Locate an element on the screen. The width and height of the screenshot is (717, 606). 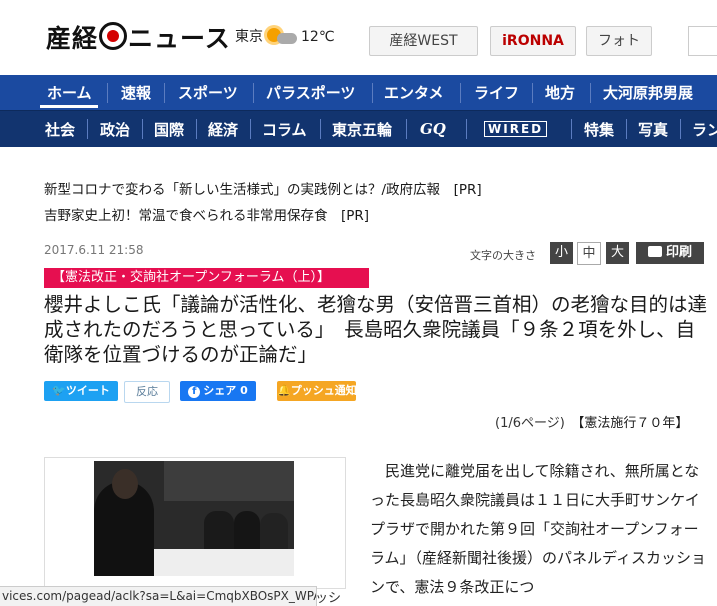
weather-temperature: 12℃ is located at coordinates (318, 37).